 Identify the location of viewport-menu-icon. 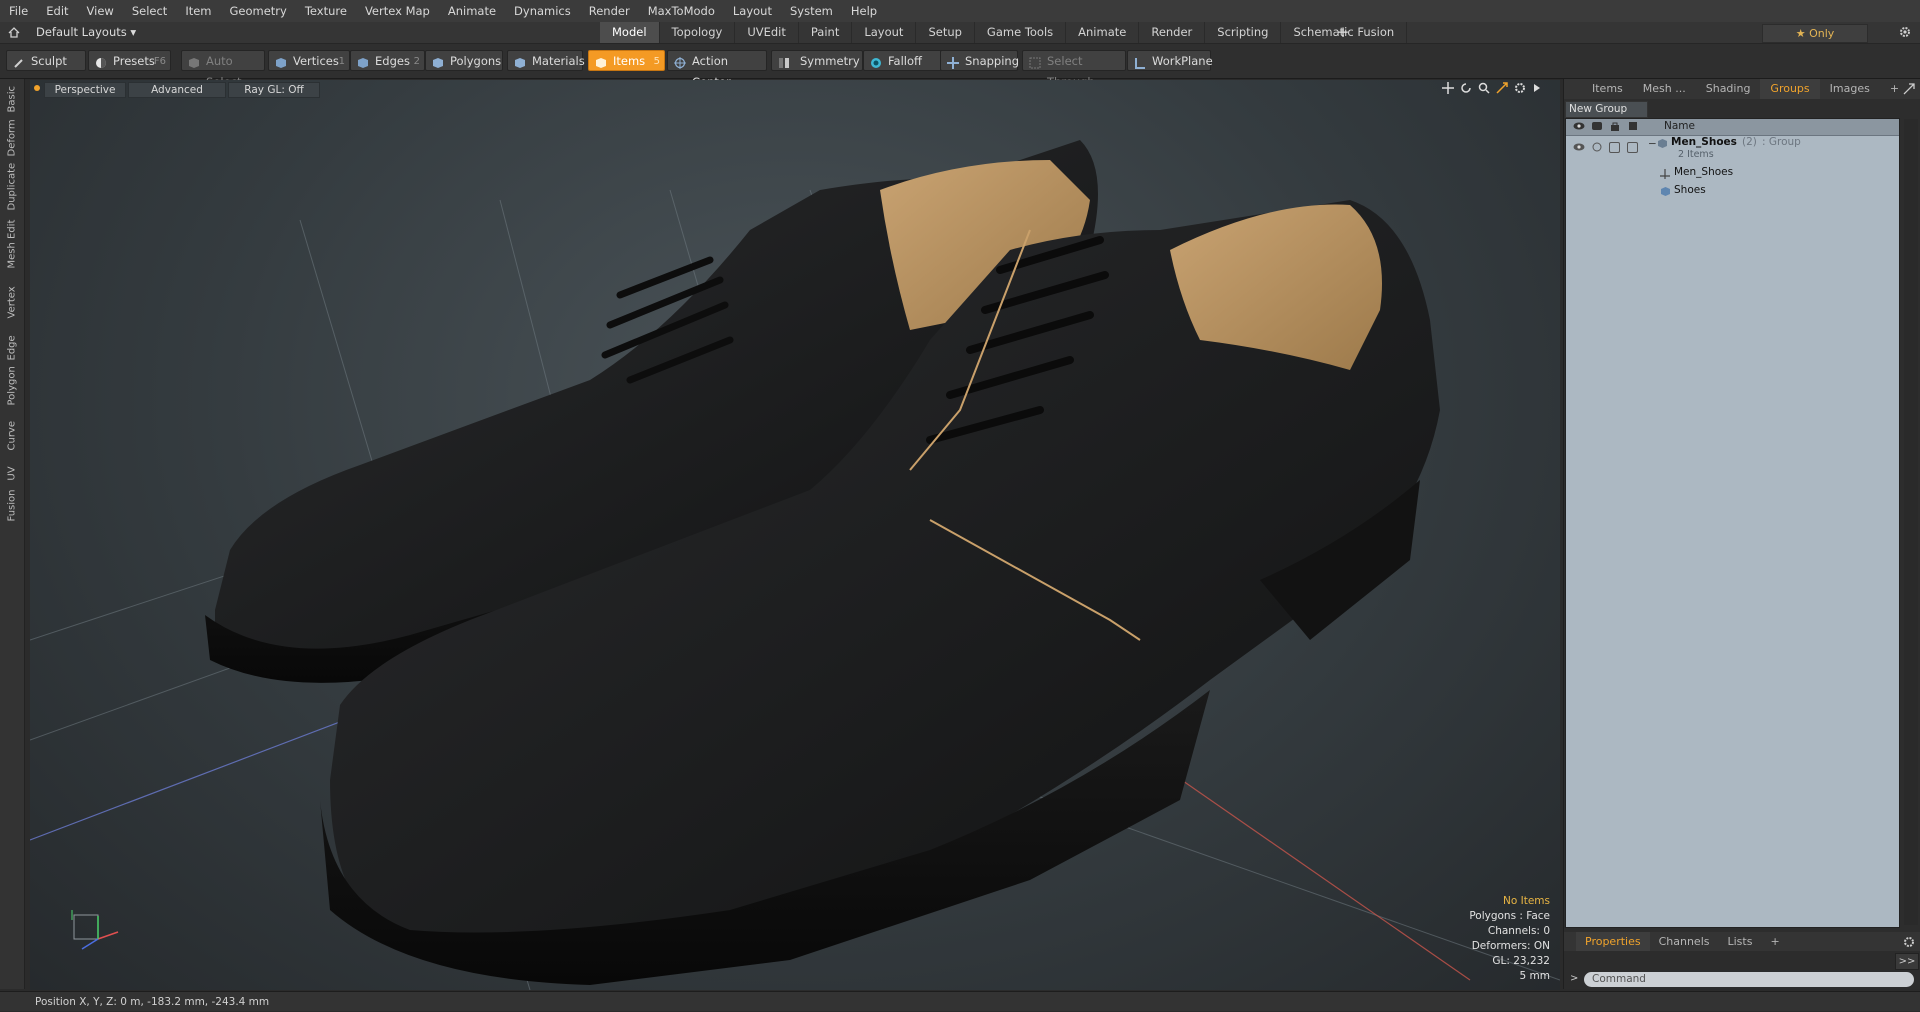
(1537, 89).